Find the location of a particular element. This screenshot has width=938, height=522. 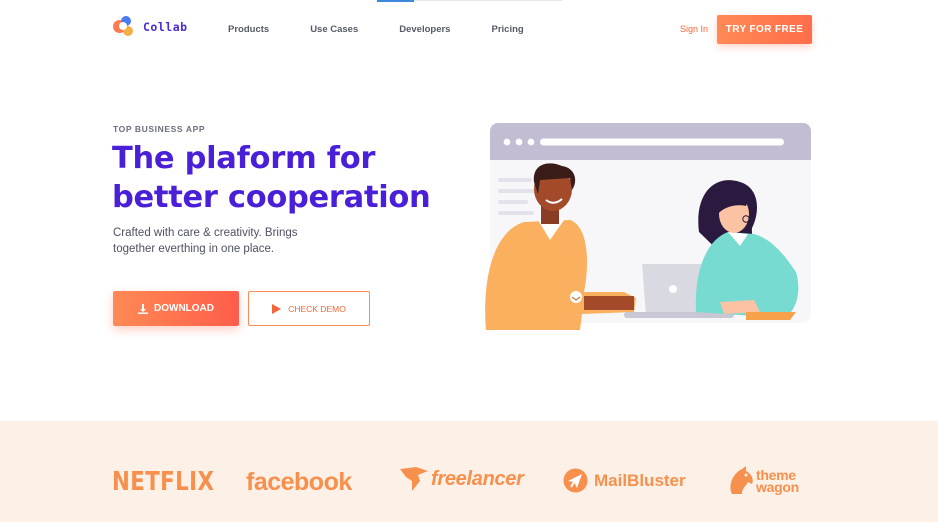

nav-developers: Developers is located at coordinates (424, 29).